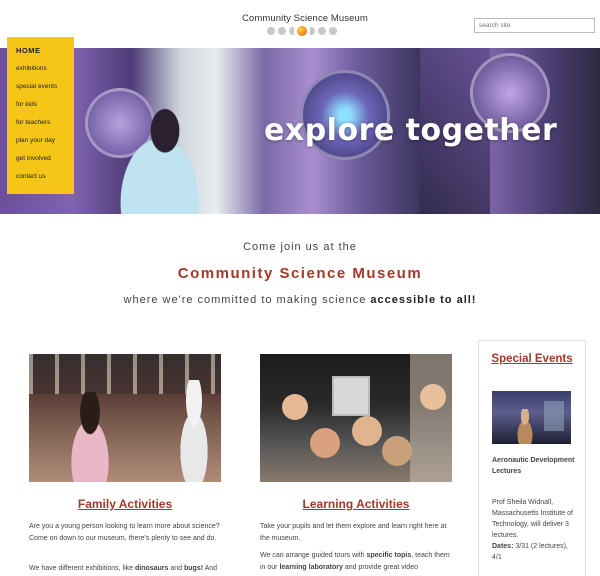 This screenshot has width=600, height=576. I want to click on photo-equipment, so click(554, 416).